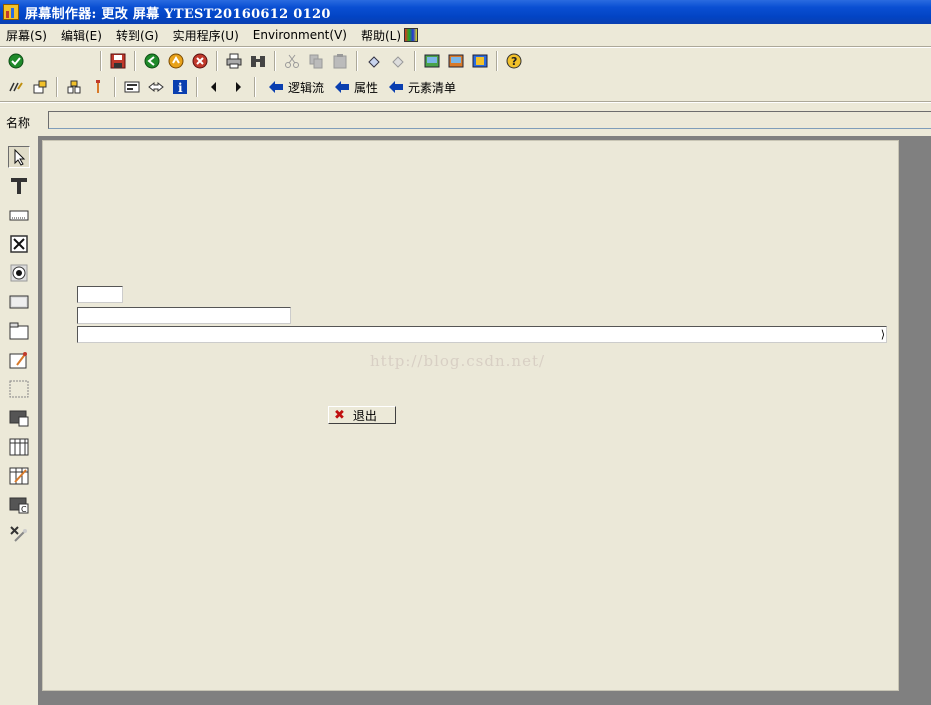 This screenshot has width=931, height=705. I want to click on window-title-bar: 屏幕制作器: 更改 屏幕 YTEST20160612 0120, so click(465, 12).